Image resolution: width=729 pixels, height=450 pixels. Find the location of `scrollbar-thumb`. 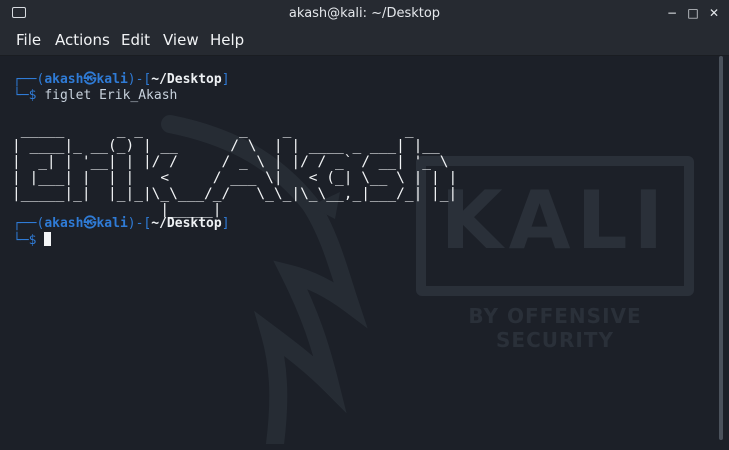

scrollbar-thumb is located at coordinates (721, 248).